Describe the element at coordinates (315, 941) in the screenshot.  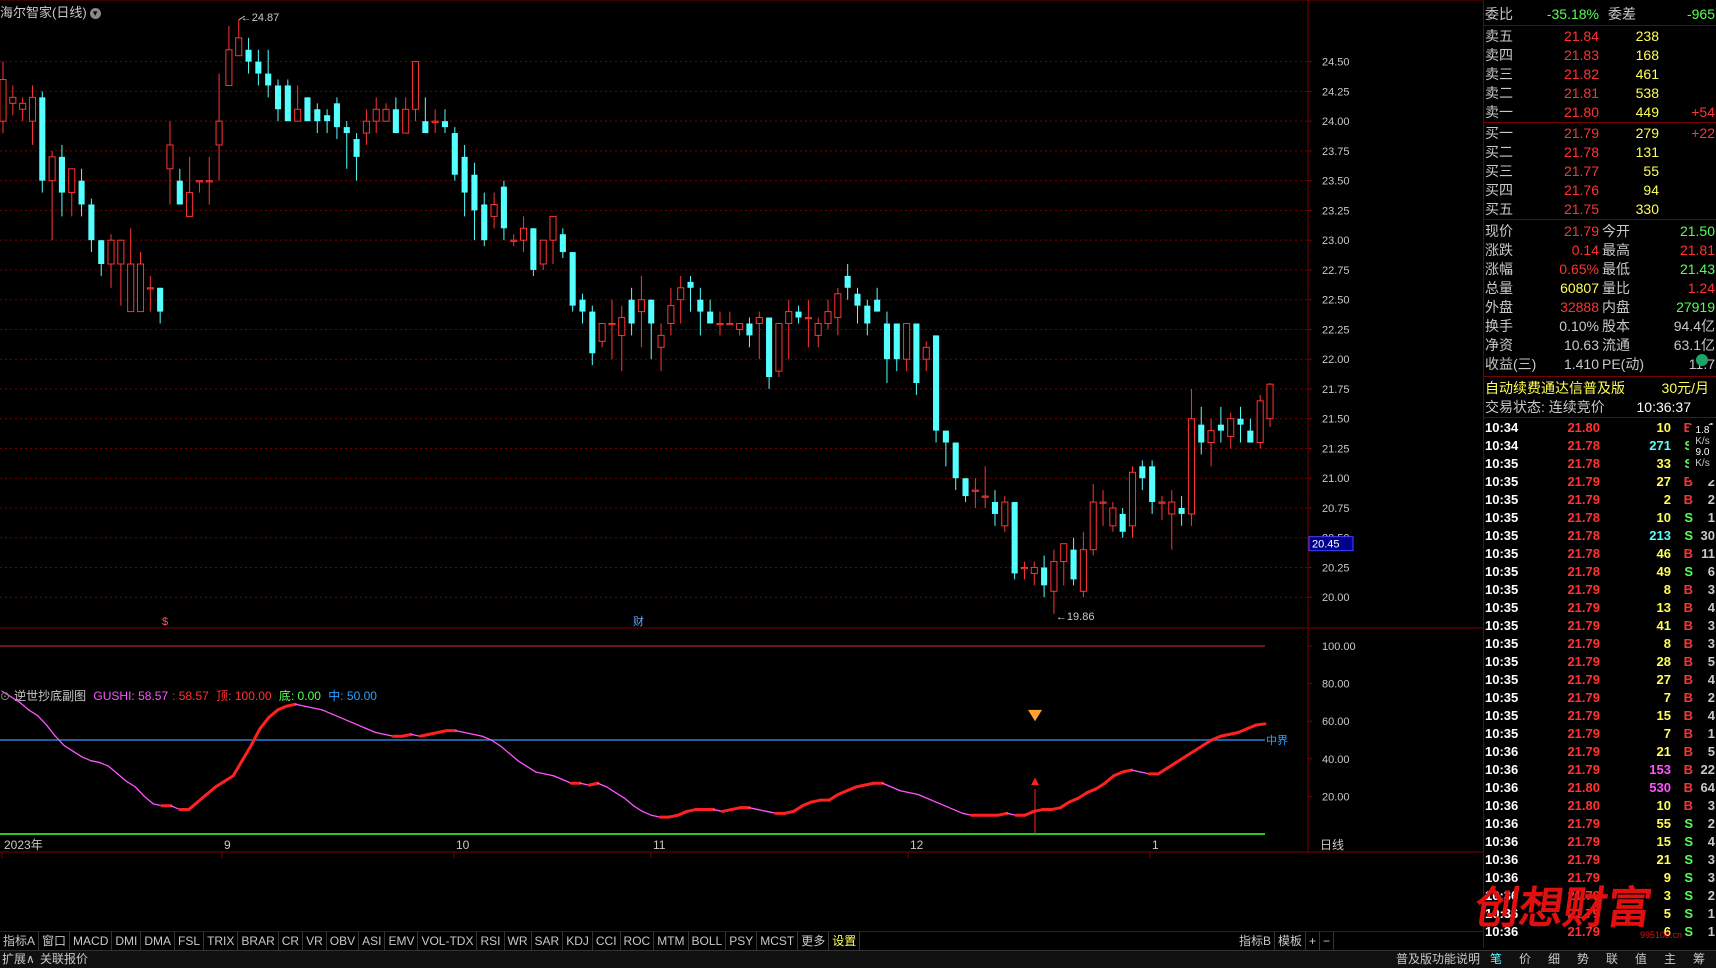
I see `tab-9: VR` at that location.